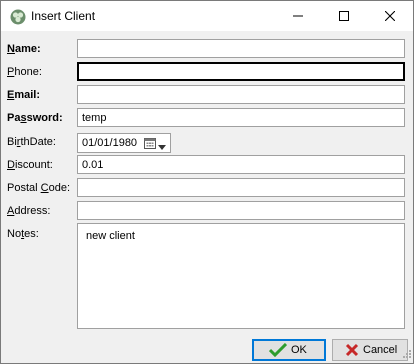  Describe the element at coordinates (207, 16) in the screenshot. I see `title-bar: Insert Client` at that location.